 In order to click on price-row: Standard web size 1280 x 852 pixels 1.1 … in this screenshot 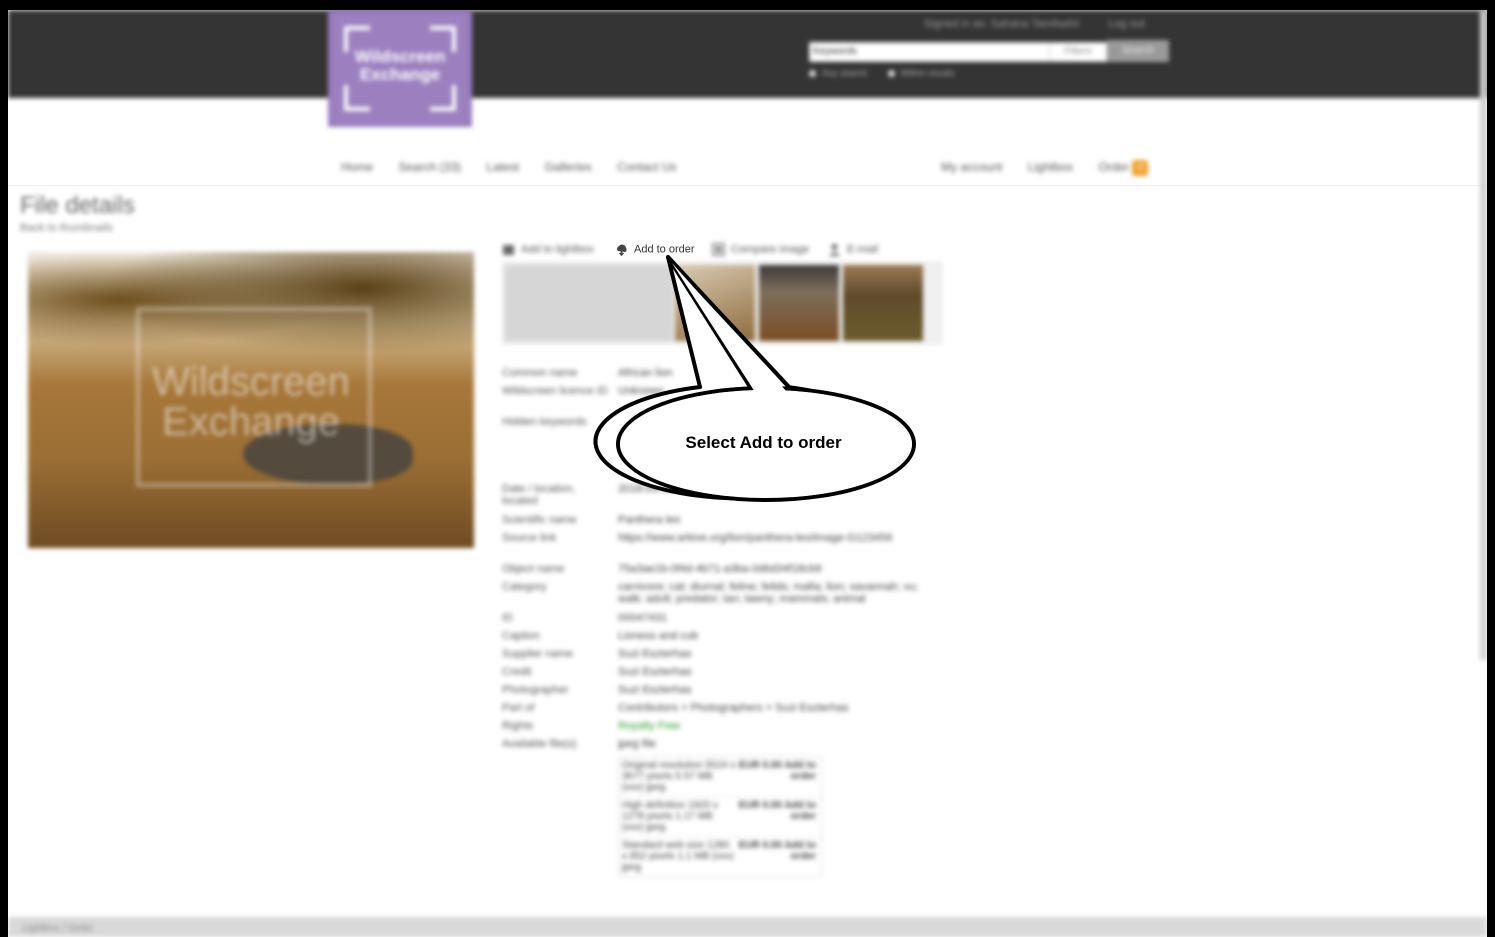, I will do `click(719, 856)`.